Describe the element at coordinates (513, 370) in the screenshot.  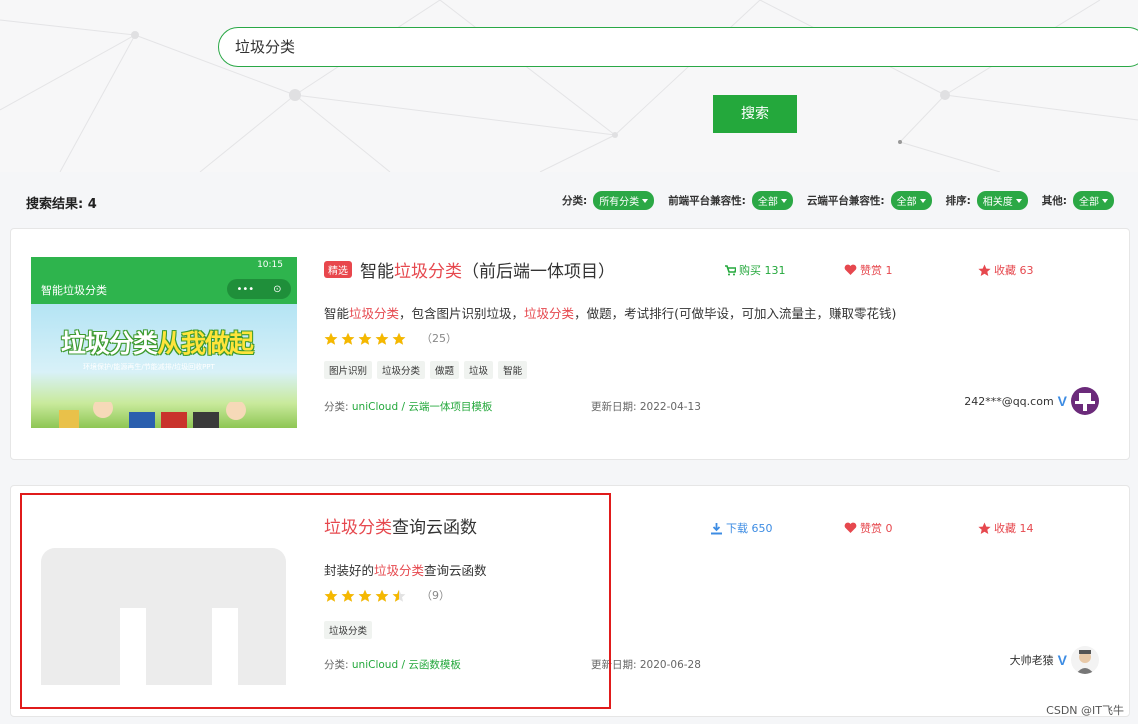
I see `tag: 智能` at that location.